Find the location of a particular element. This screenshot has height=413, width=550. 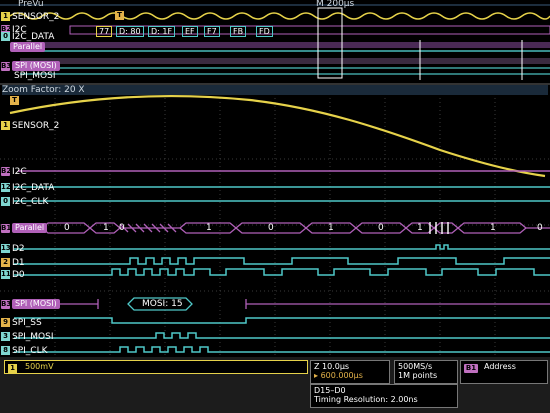

digital-readout: D15–D0 Timing Resolution: 2.00ns is located at coordinates (384, 396).